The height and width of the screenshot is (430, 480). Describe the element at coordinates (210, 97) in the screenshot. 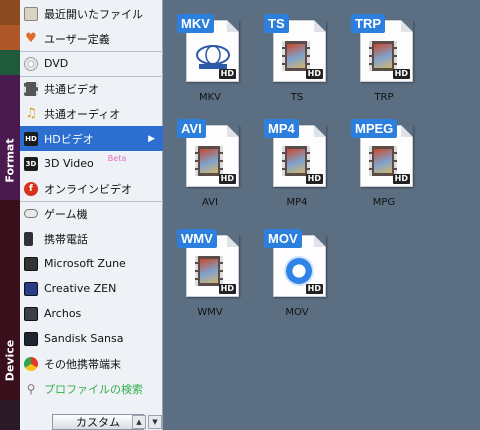

I see `format-label: MKV` at that location.